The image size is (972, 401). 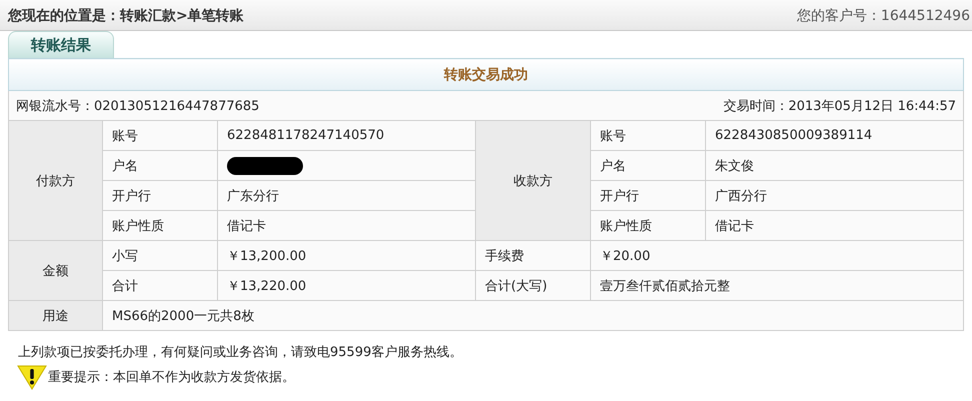 What do you see at coordinates (55, 315) in the screenshot?
I see `row-header: 用途` at bounding box center [55, 315].